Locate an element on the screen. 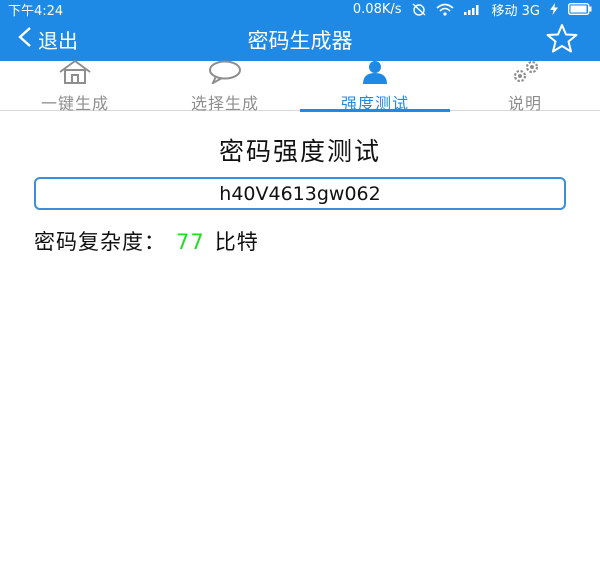  favorite-button is located at coordinates (562, 40).